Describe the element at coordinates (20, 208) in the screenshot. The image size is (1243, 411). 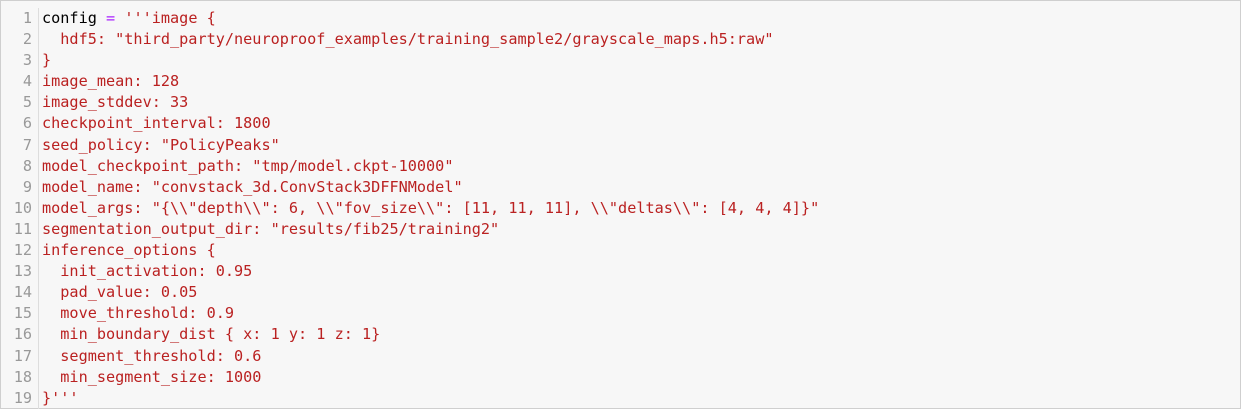
I see `line-number: 10` at that location.